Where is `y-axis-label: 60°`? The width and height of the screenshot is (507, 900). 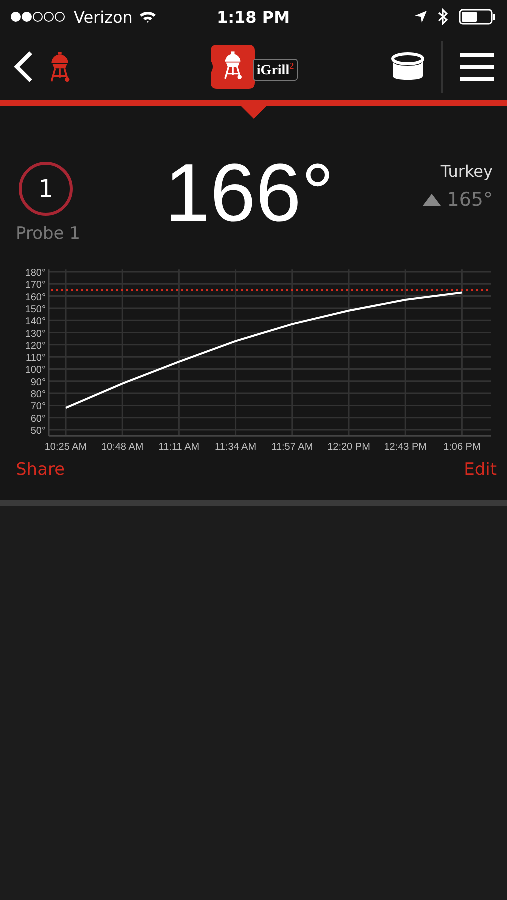
y-axis-label: 60° is located at coordinates (38, 419).